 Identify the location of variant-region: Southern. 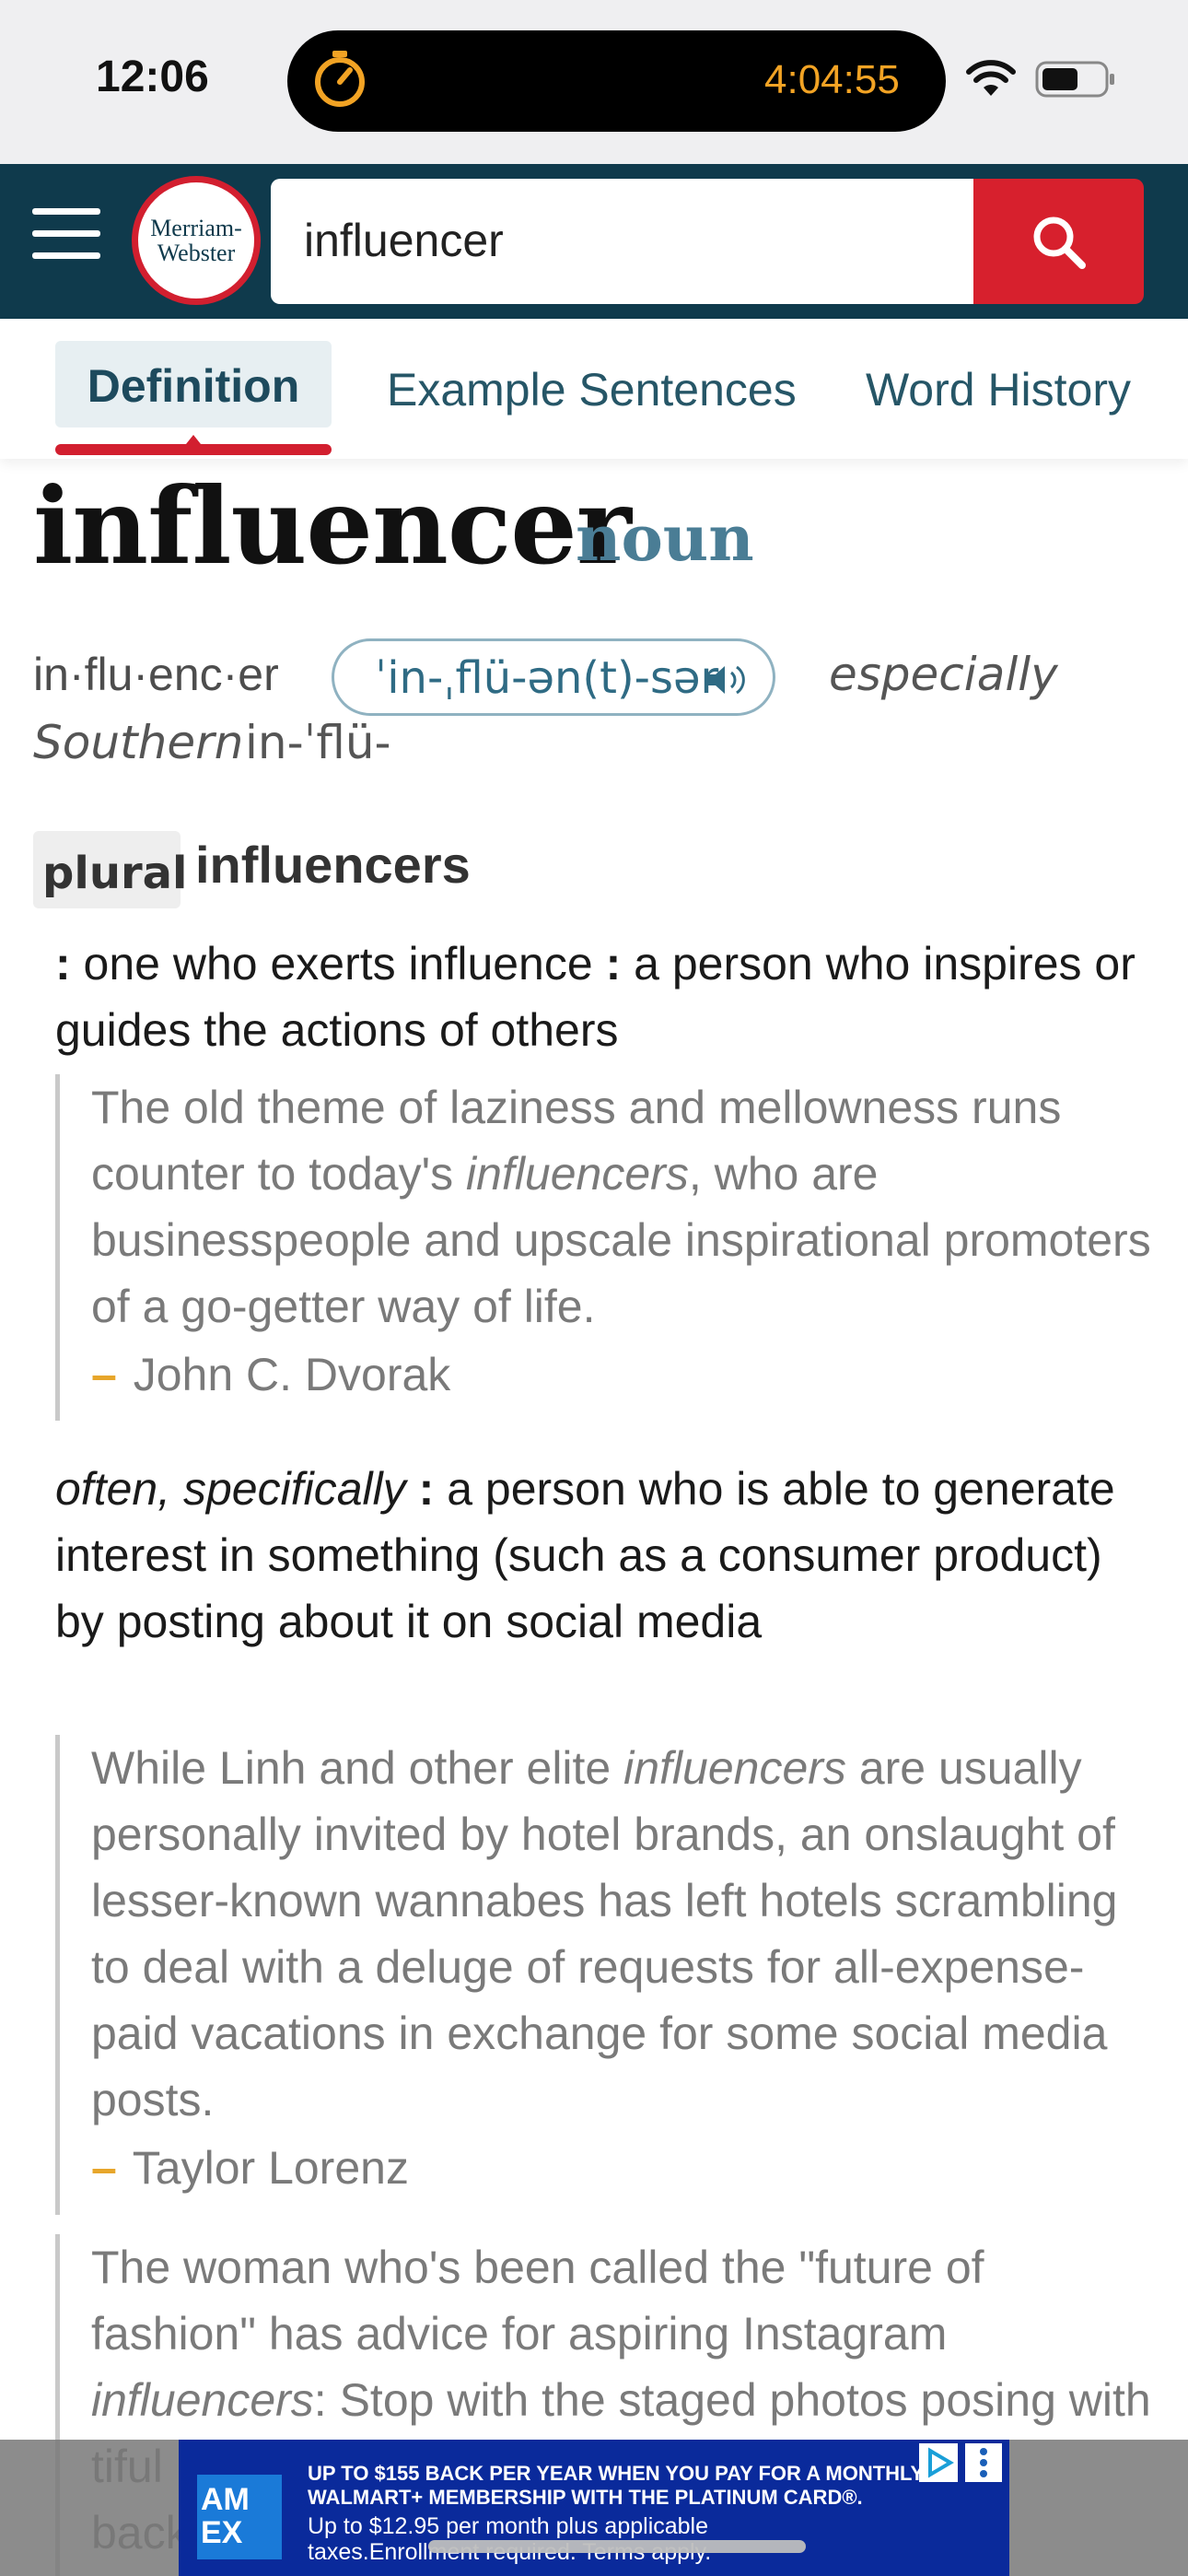
(138, 742).